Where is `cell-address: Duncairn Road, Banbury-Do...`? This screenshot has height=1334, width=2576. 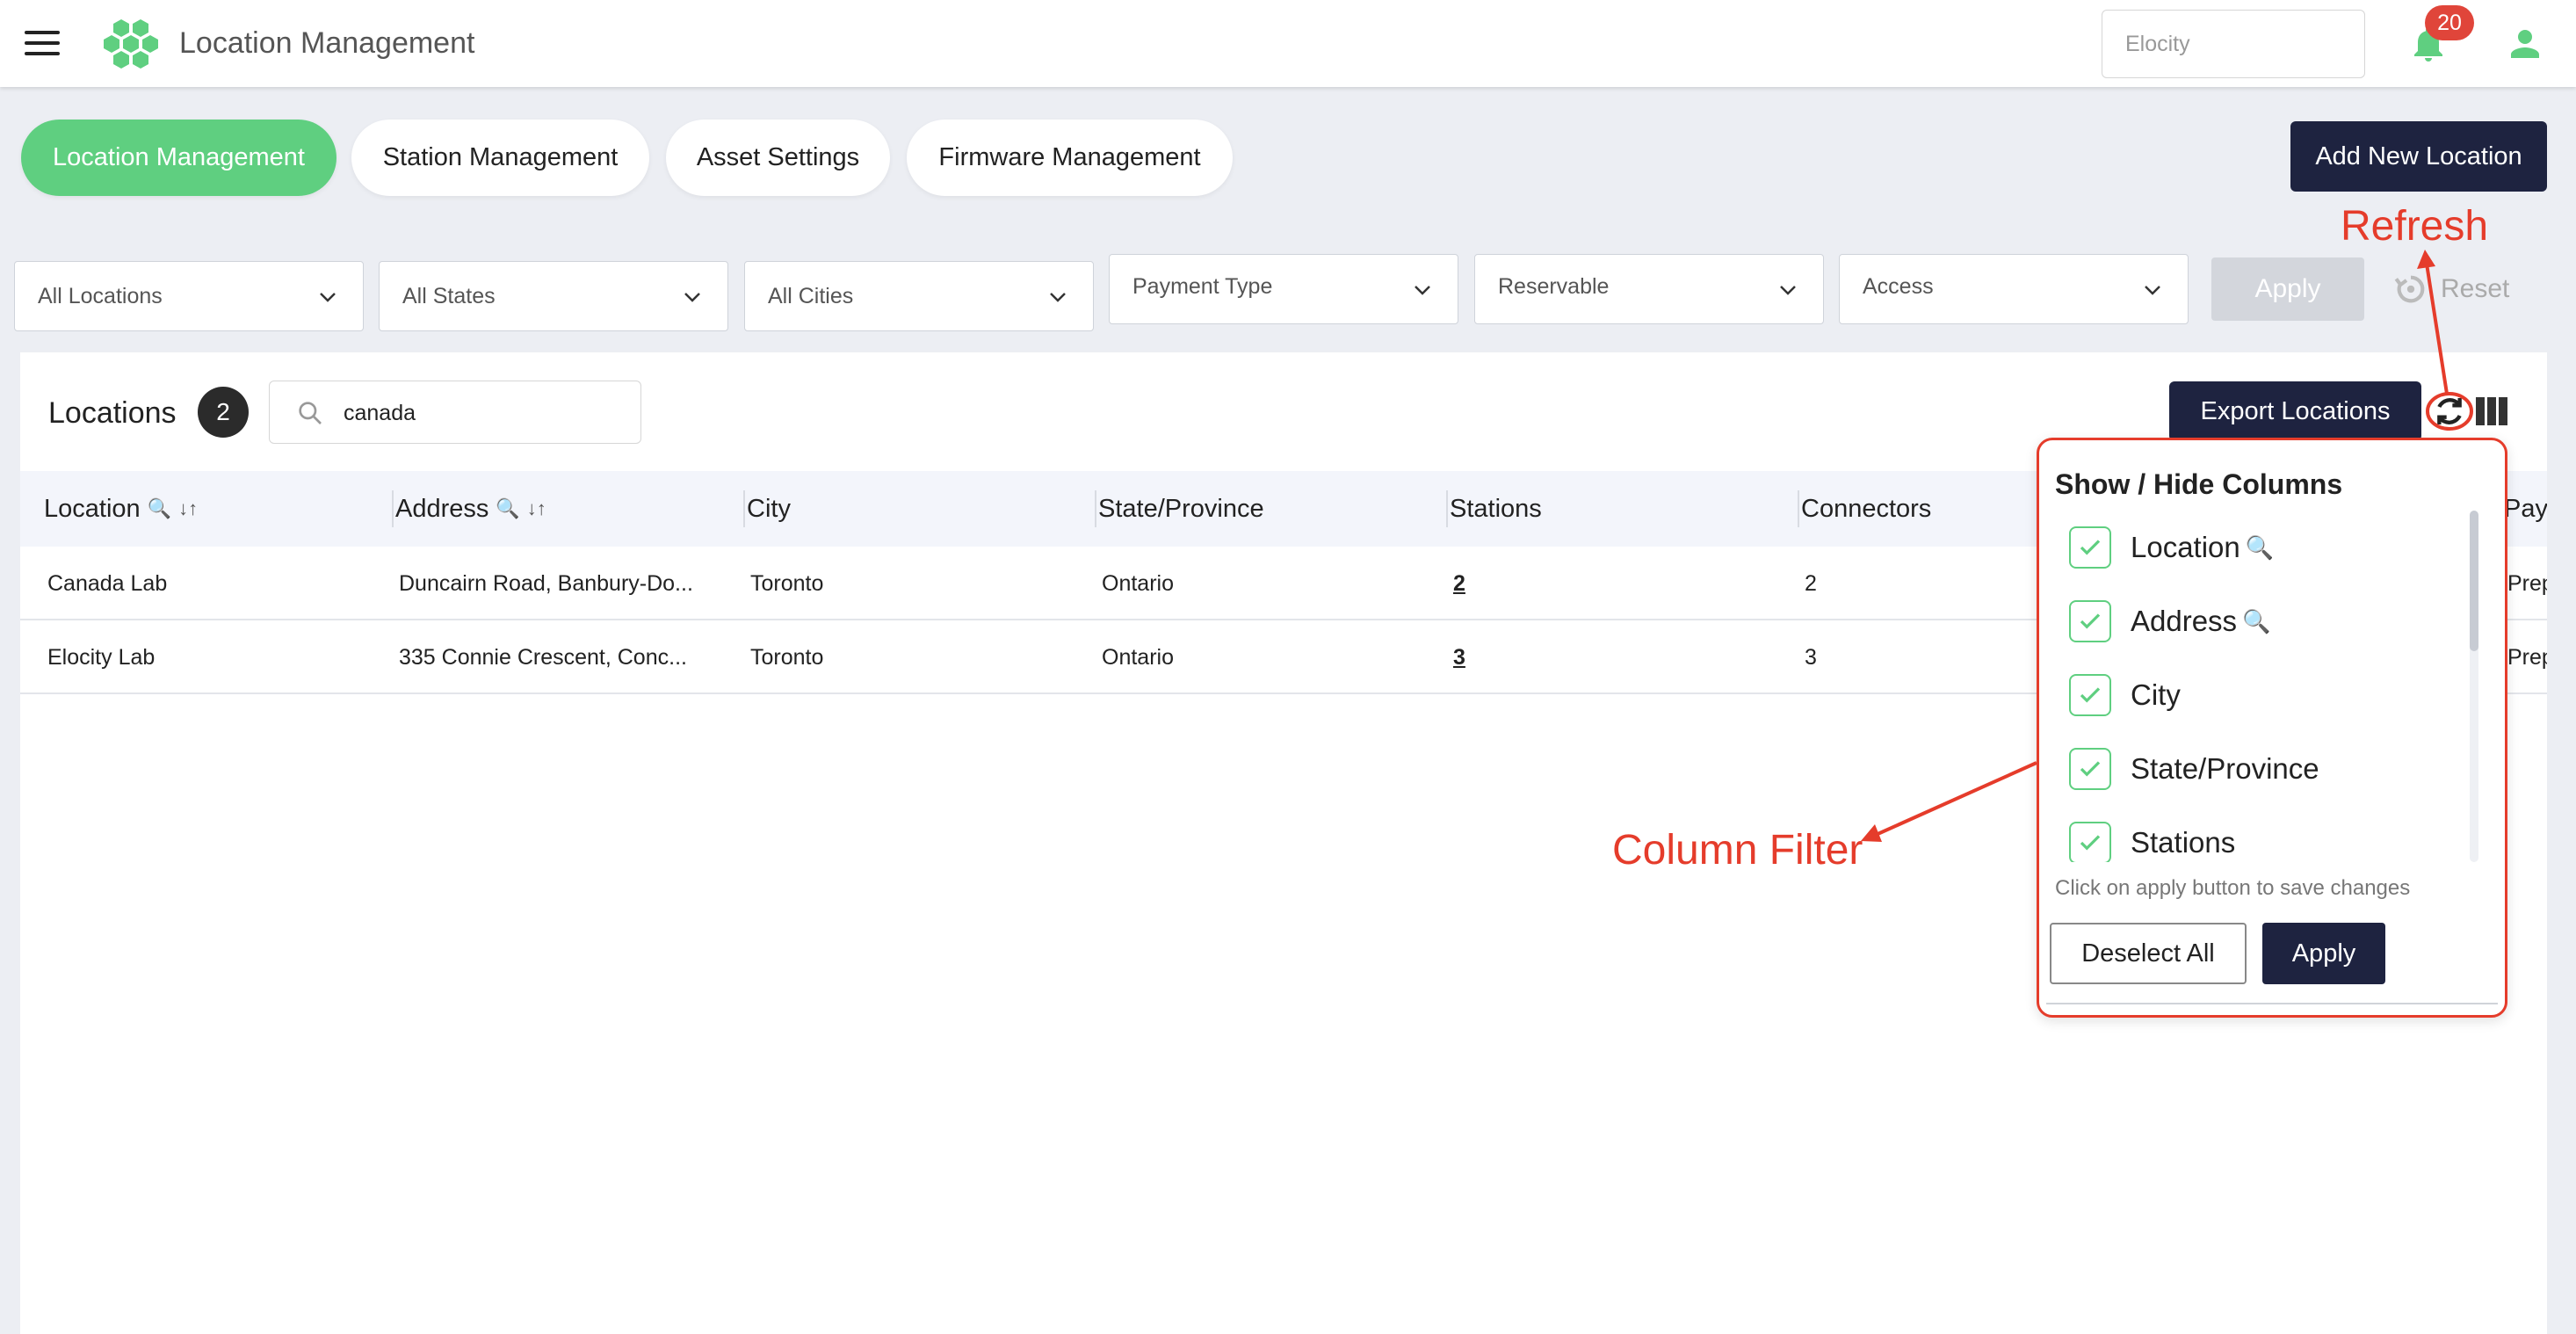
cell-address: Duncairn Road, Banbury-Do... is located at coordinates (546, 583).